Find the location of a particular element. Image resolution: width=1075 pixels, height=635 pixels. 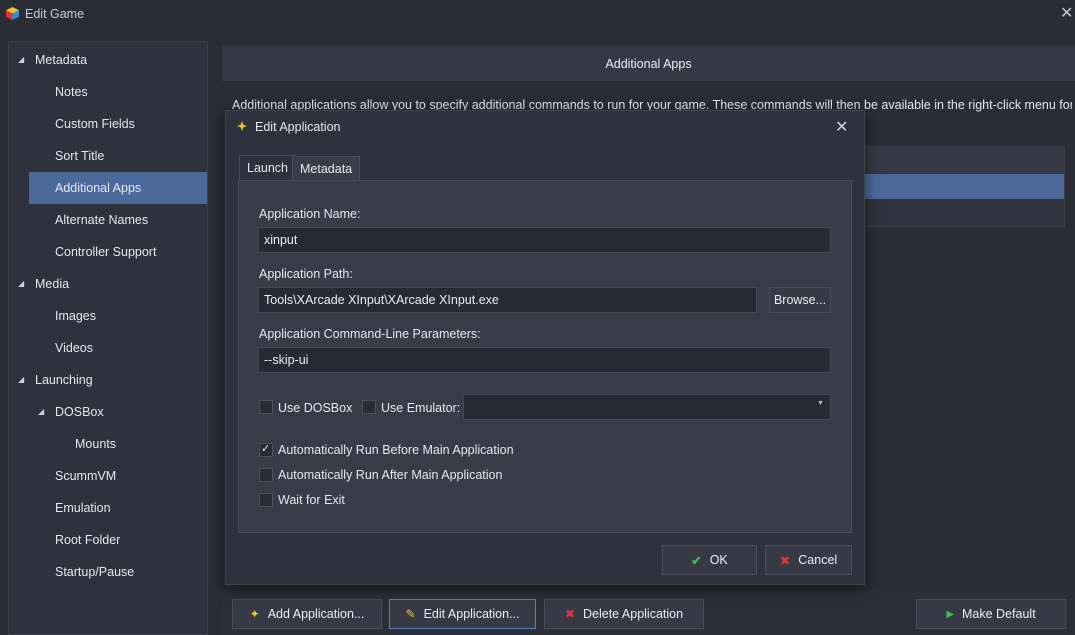

sidebar-item-custom-fields: Custom Fields is located at coordinates (108, 124).